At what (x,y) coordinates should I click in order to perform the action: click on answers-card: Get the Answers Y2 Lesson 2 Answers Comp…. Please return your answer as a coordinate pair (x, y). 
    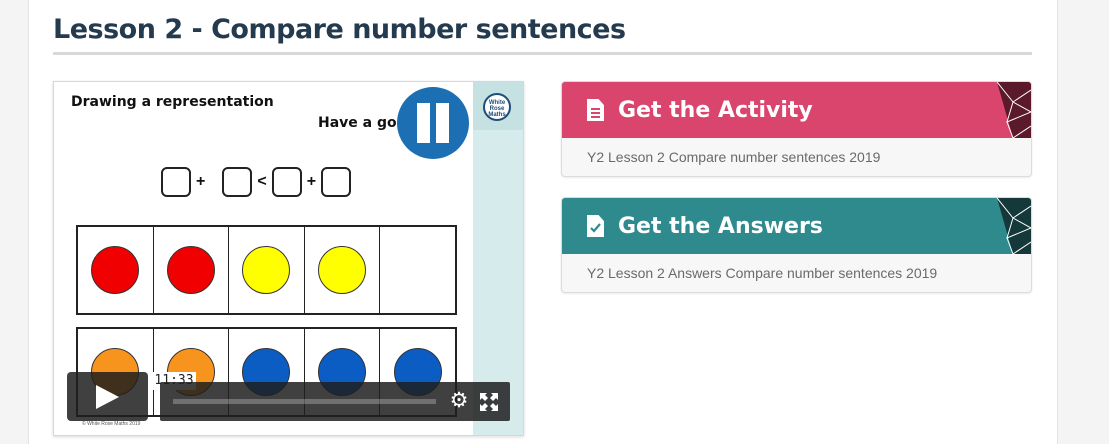
    Looking at the image, I should click on (796, 245).